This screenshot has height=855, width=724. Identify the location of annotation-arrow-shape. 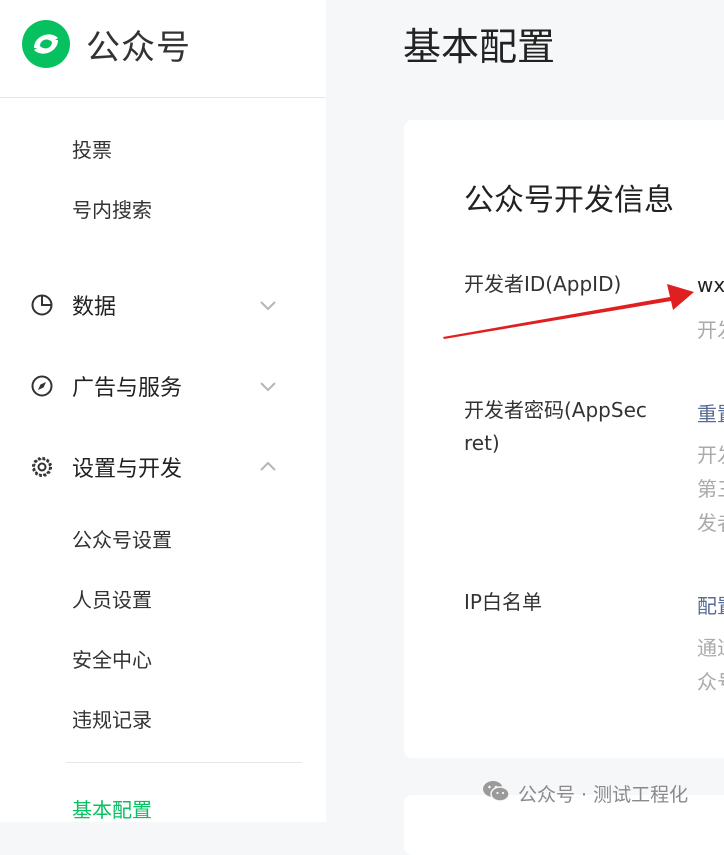
(568, 311).